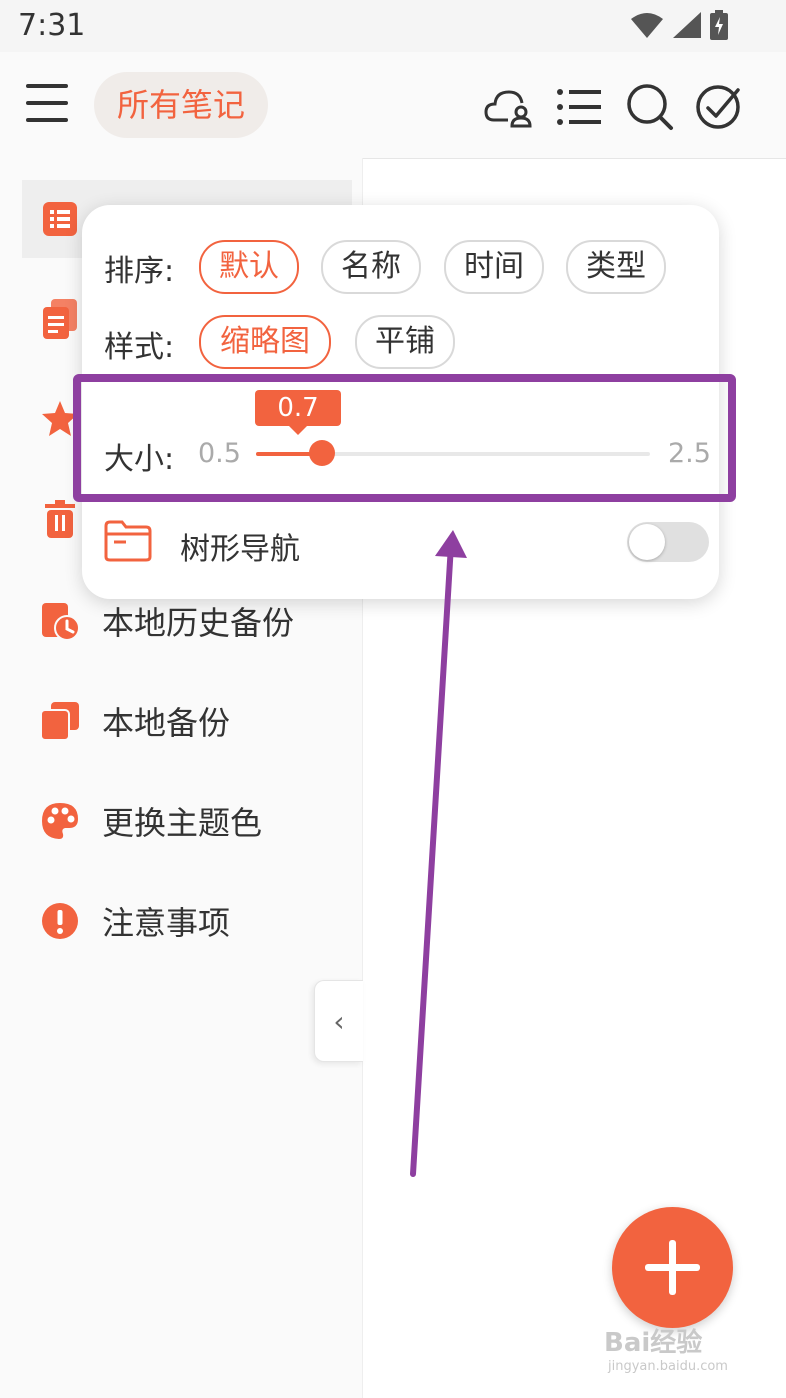  What do you see at coordinates (672, 1267) in the screenshot?
I see `add-note-button` at bounding box center [672, 1267].